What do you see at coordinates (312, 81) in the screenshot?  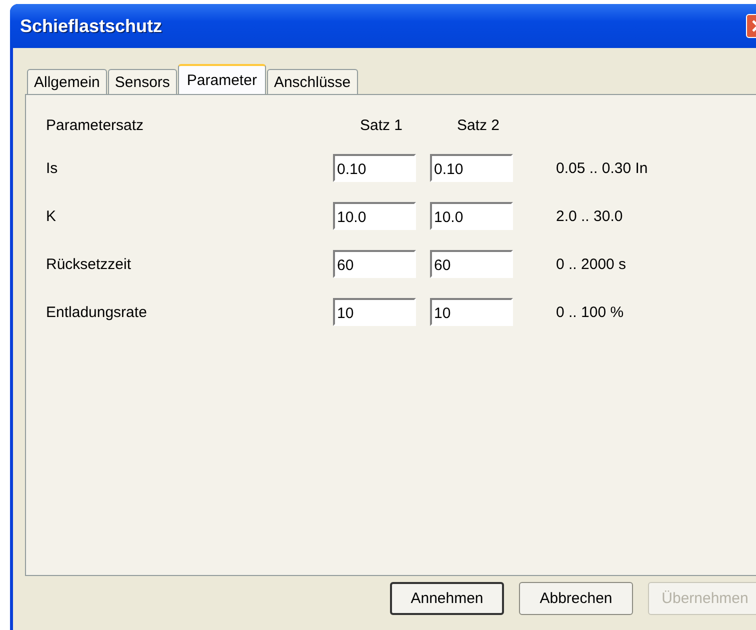 I see `tab: Anschlüsse` at bounding box center [312, 81].